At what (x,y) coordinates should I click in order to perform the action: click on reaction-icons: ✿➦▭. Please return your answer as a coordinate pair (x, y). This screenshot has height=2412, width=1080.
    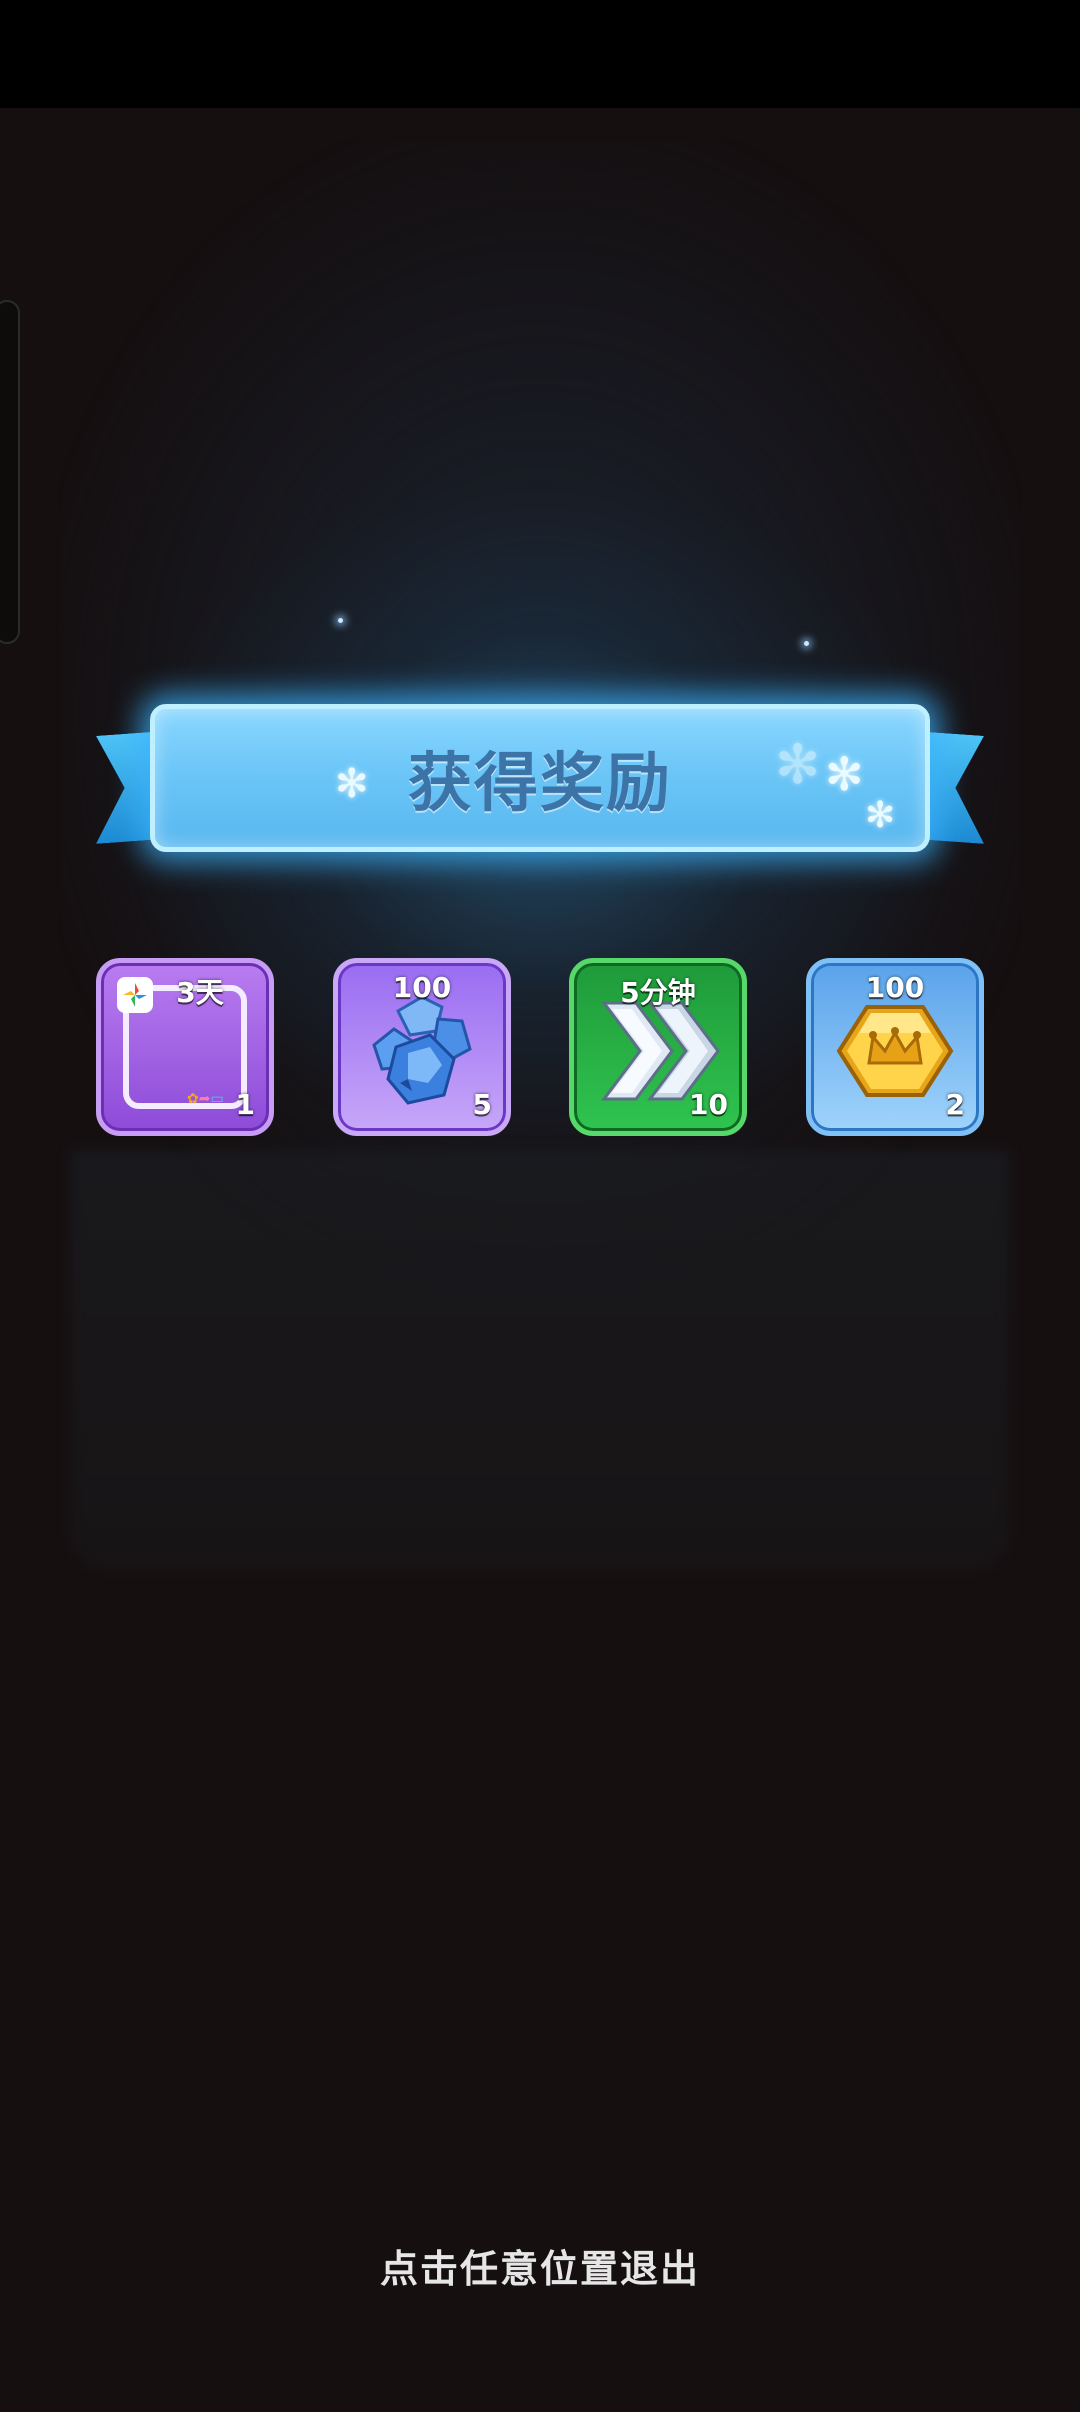
    Looking at the image, I should click on (205, 1099).